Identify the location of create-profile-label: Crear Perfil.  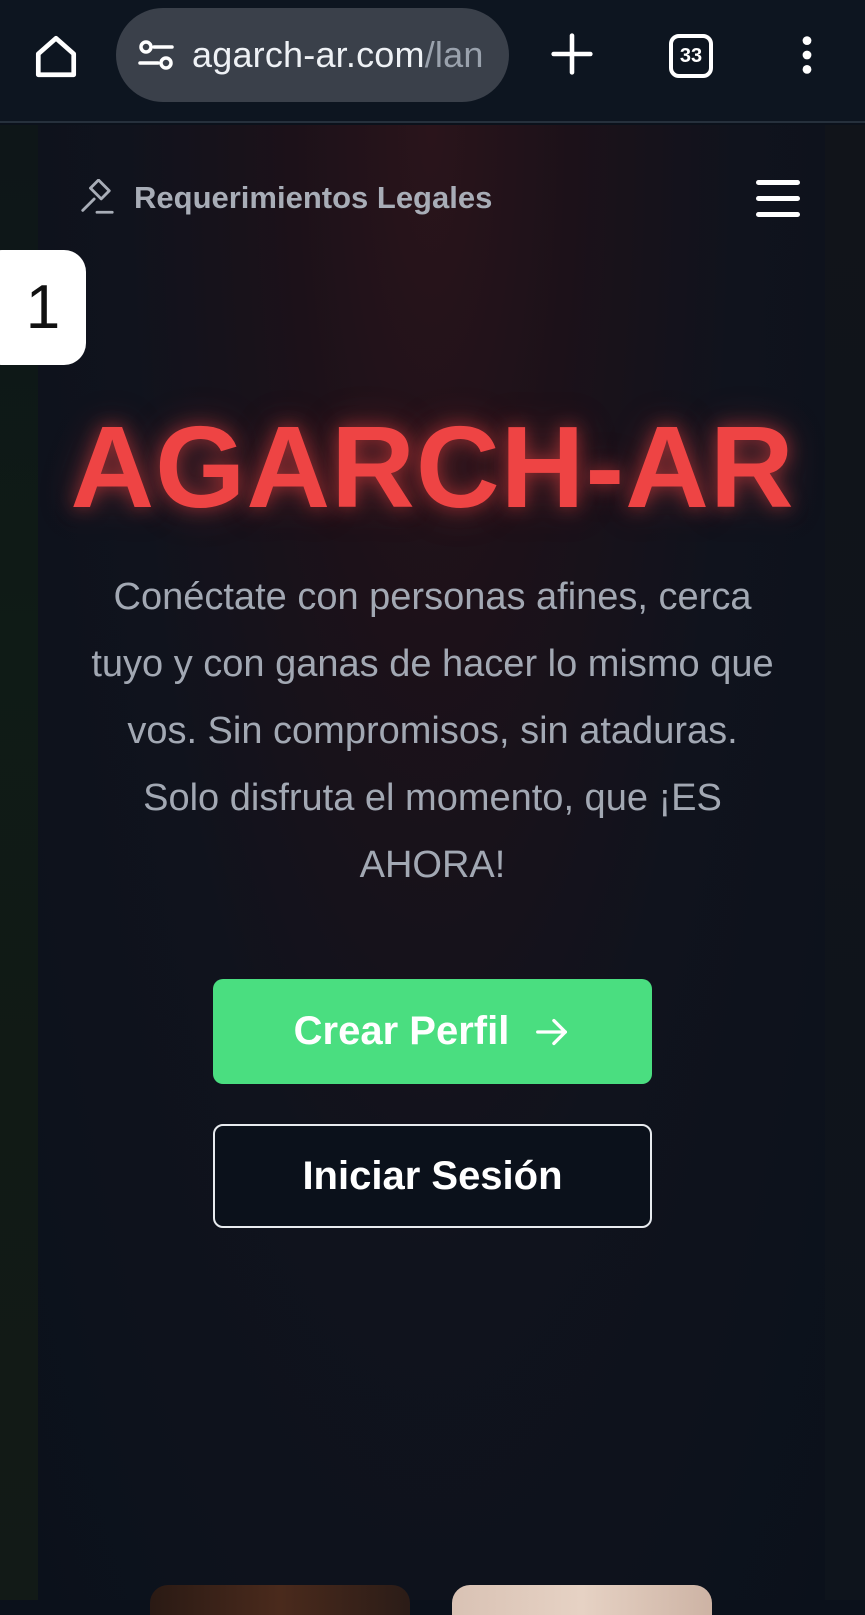
(401, 1031).